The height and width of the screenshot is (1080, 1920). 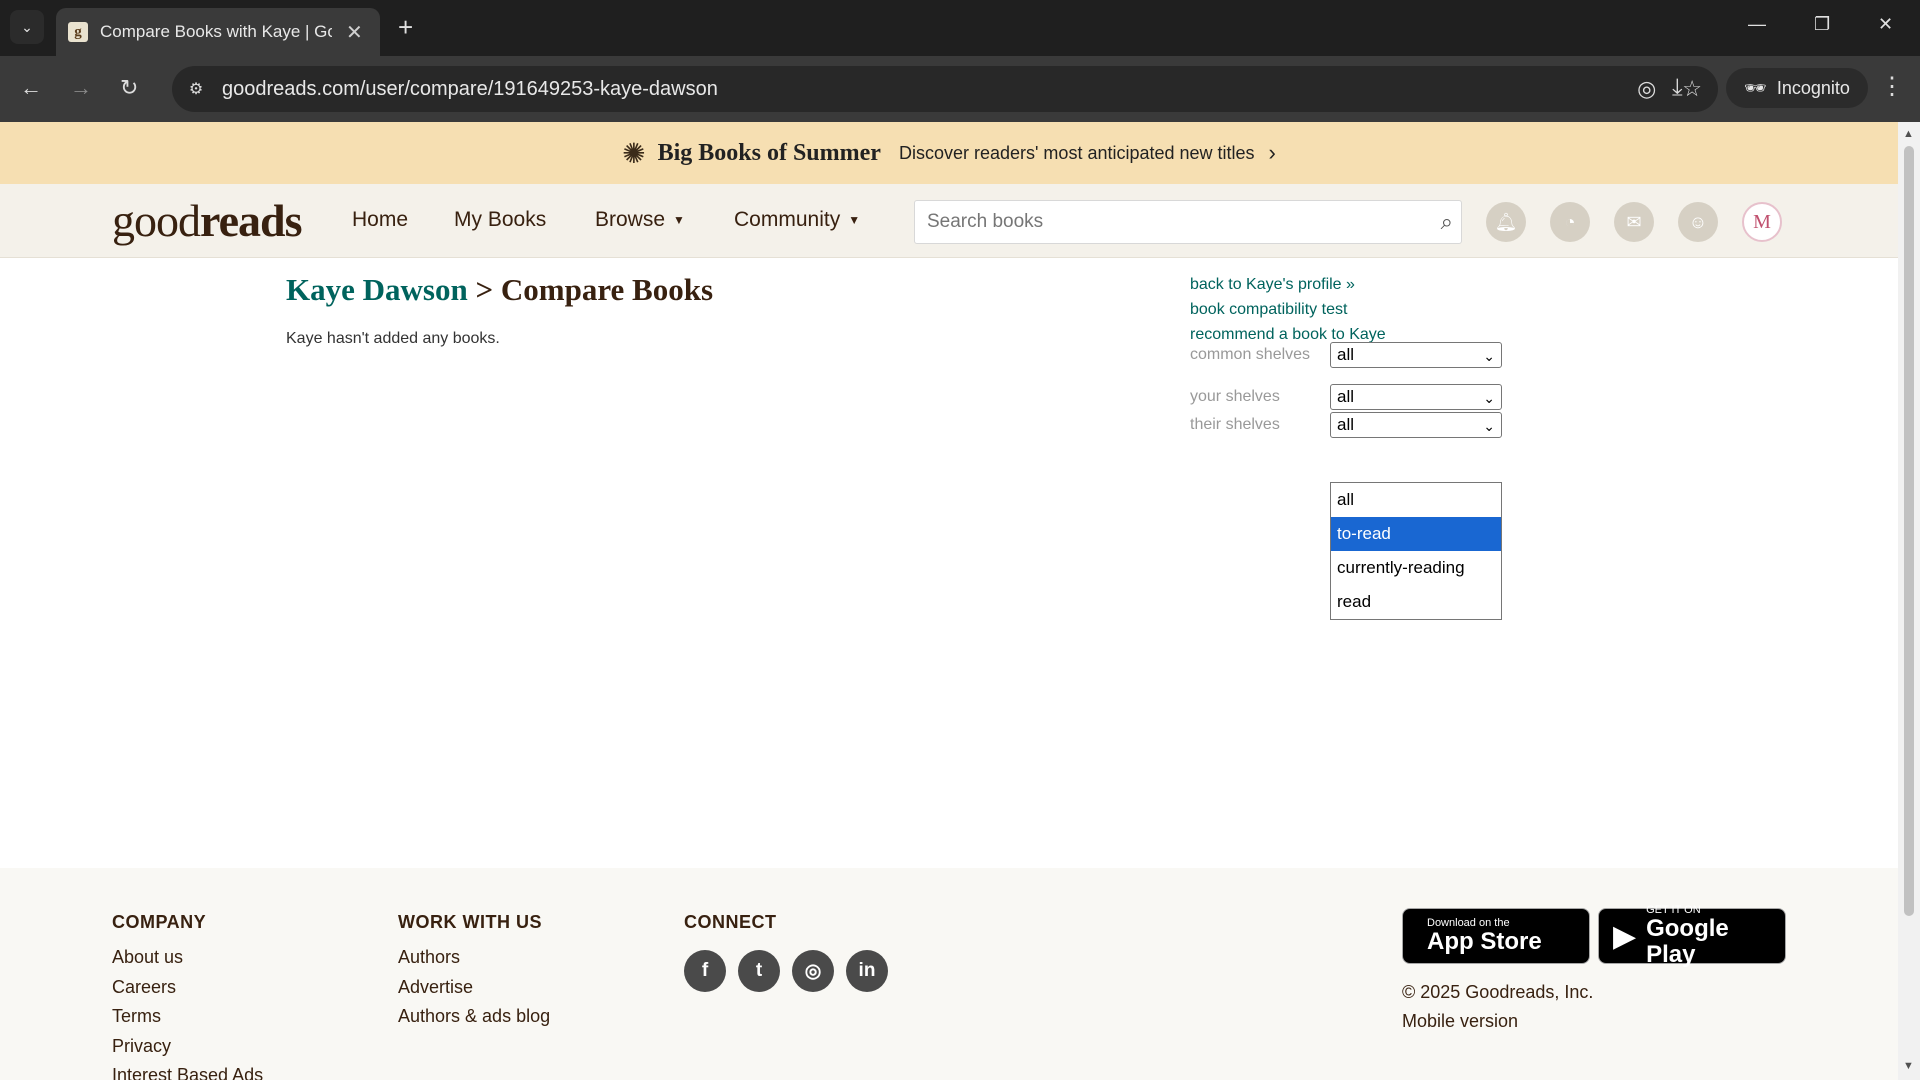 I want to click on page-scrollbar: ▲ ▼, so click(x=1909, y=601).